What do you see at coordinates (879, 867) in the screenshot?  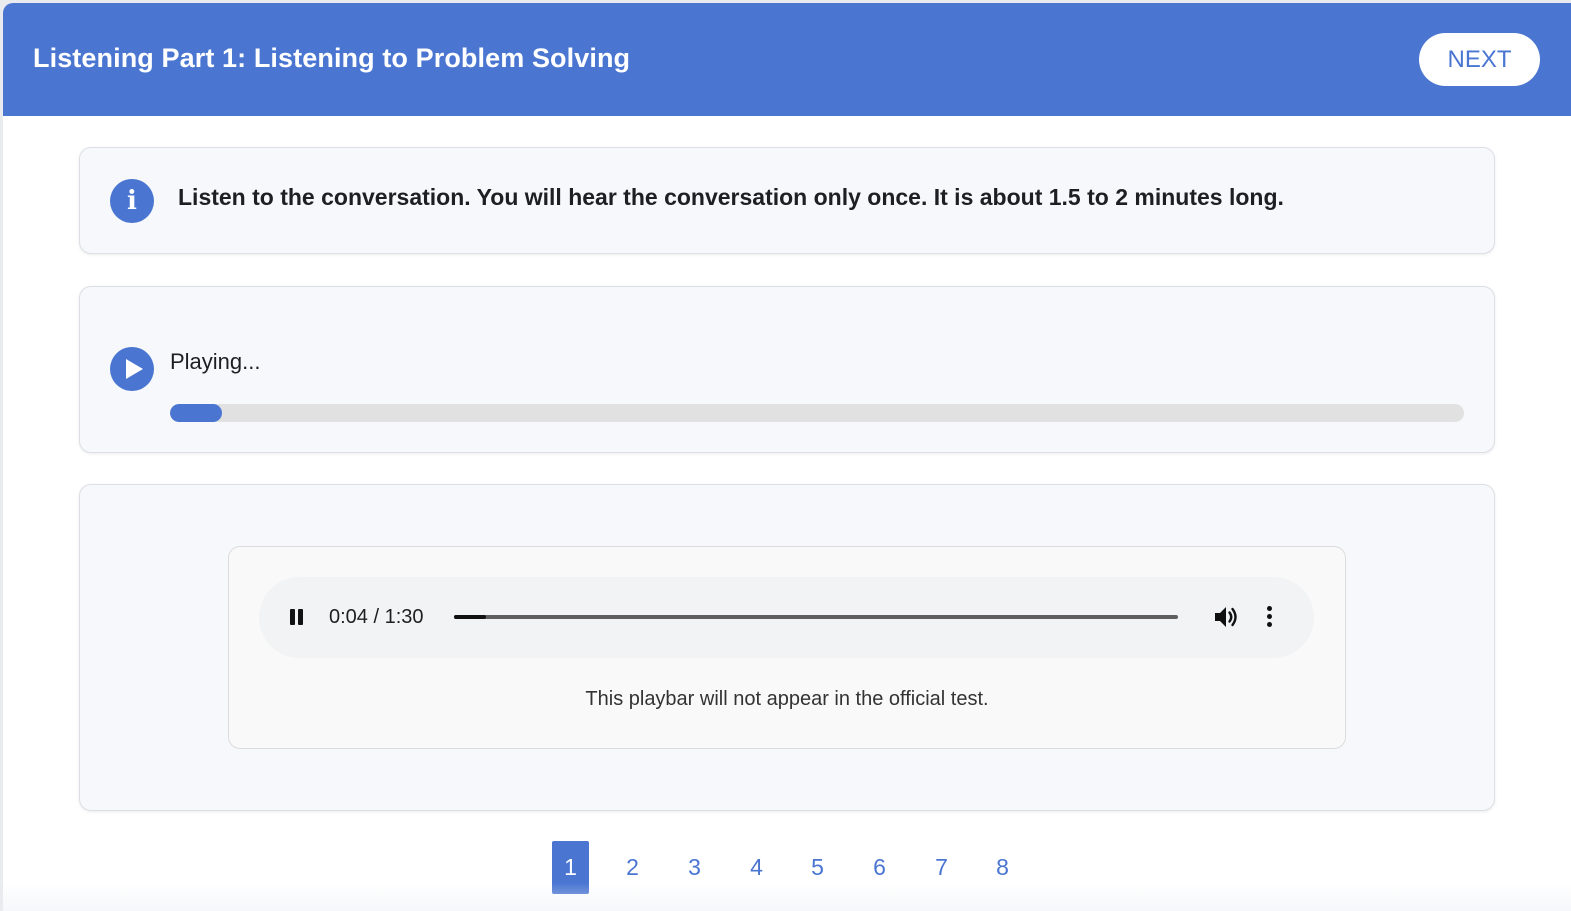 I see `page-6-button: 6` at bounding box center [879, 867].